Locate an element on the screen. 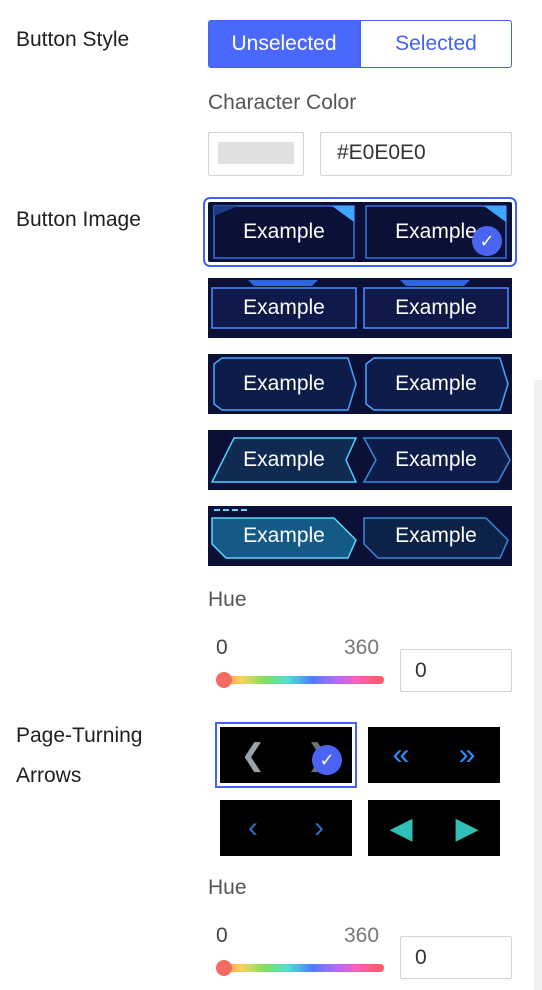 The image size is (542, 990). chevron-left-icon: ‹ is located at coordinates (253, 827).